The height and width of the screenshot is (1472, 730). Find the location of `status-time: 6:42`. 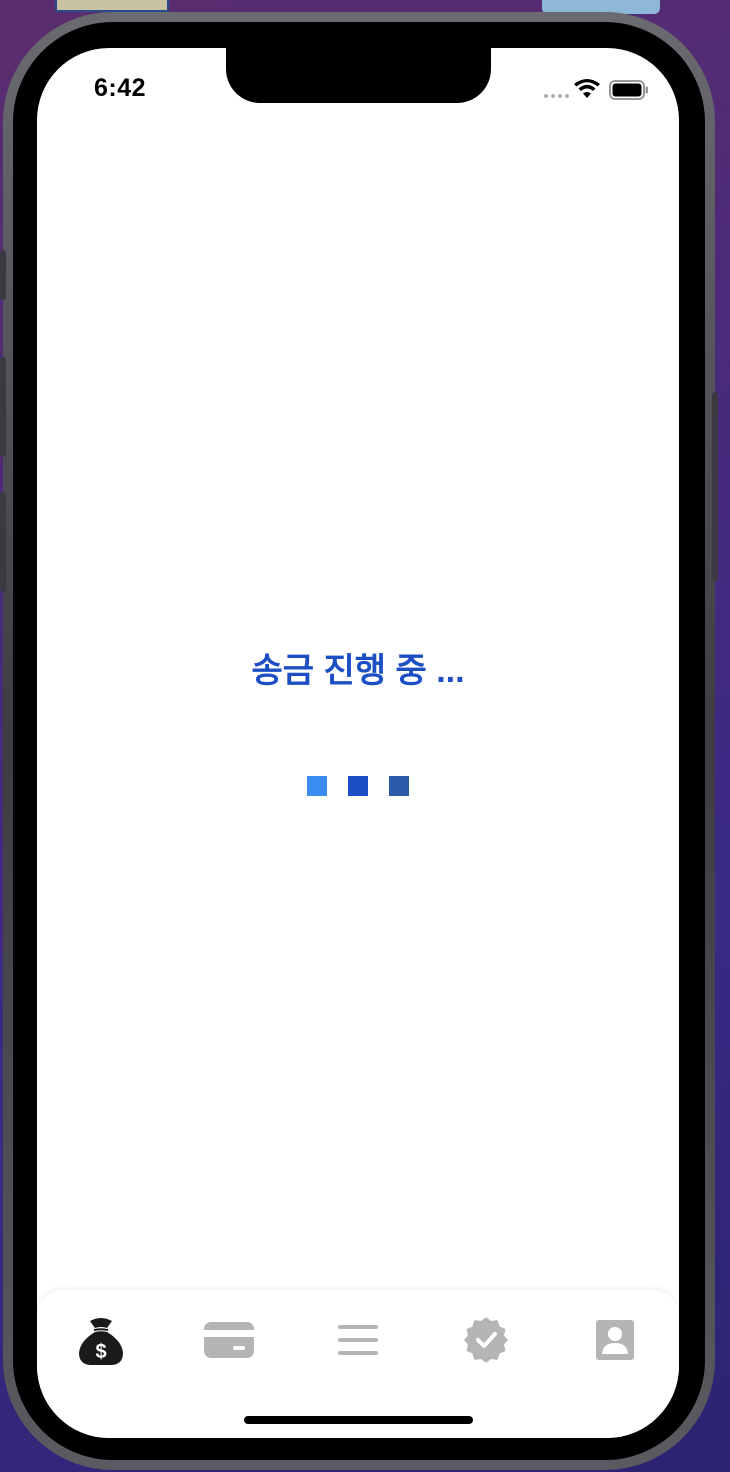

status-time: 6:42 is located at coordinates (120, 88).